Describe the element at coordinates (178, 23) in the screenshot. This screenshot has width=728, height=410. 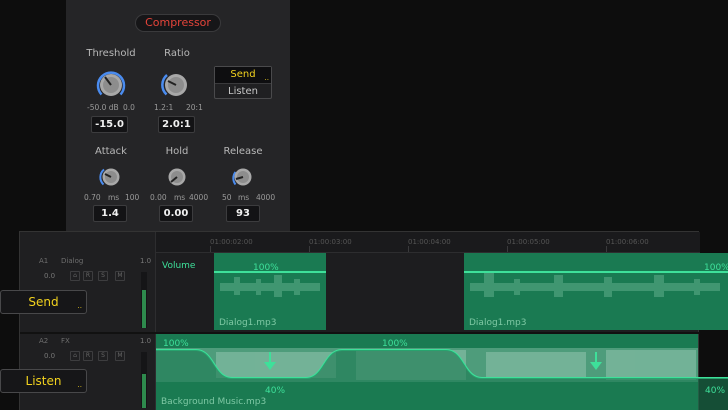
I see `compressor-title: Compressor` at that location.